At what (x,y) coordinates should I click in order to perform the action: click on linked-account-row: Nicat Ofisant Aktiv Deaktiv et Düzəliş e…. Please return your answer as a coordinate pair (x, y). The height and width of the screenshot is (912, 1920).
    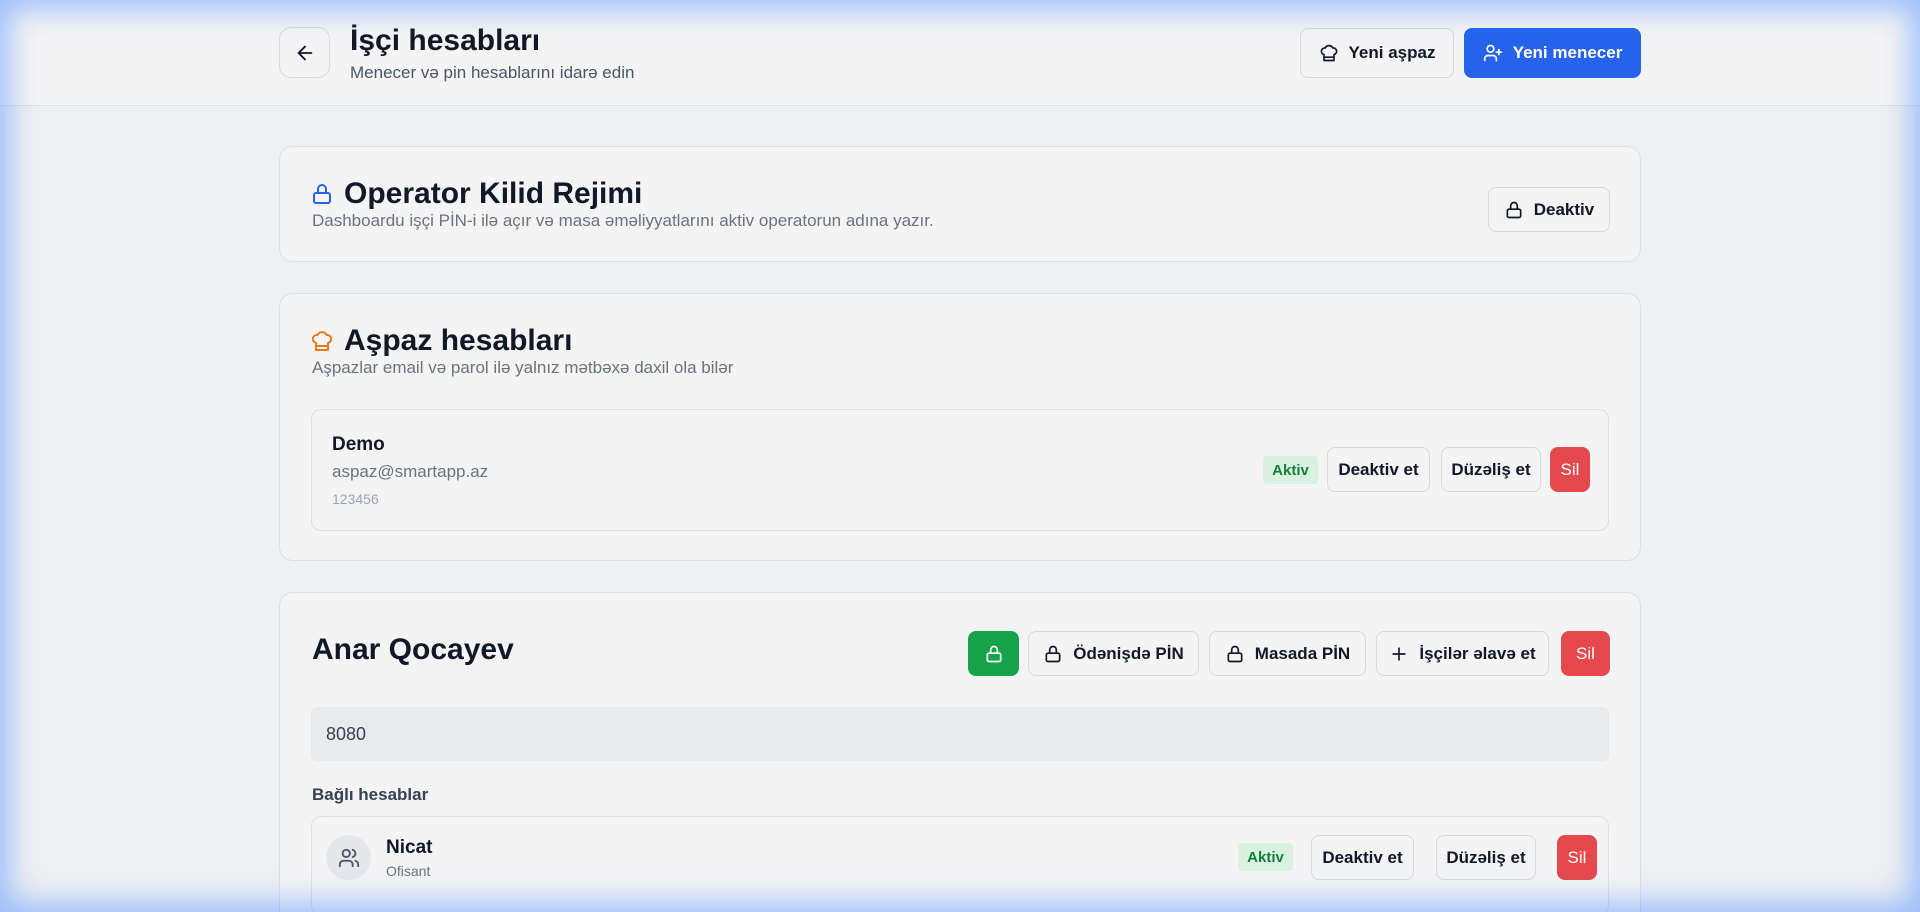
    Looking at the image, I should click on (960, 864).